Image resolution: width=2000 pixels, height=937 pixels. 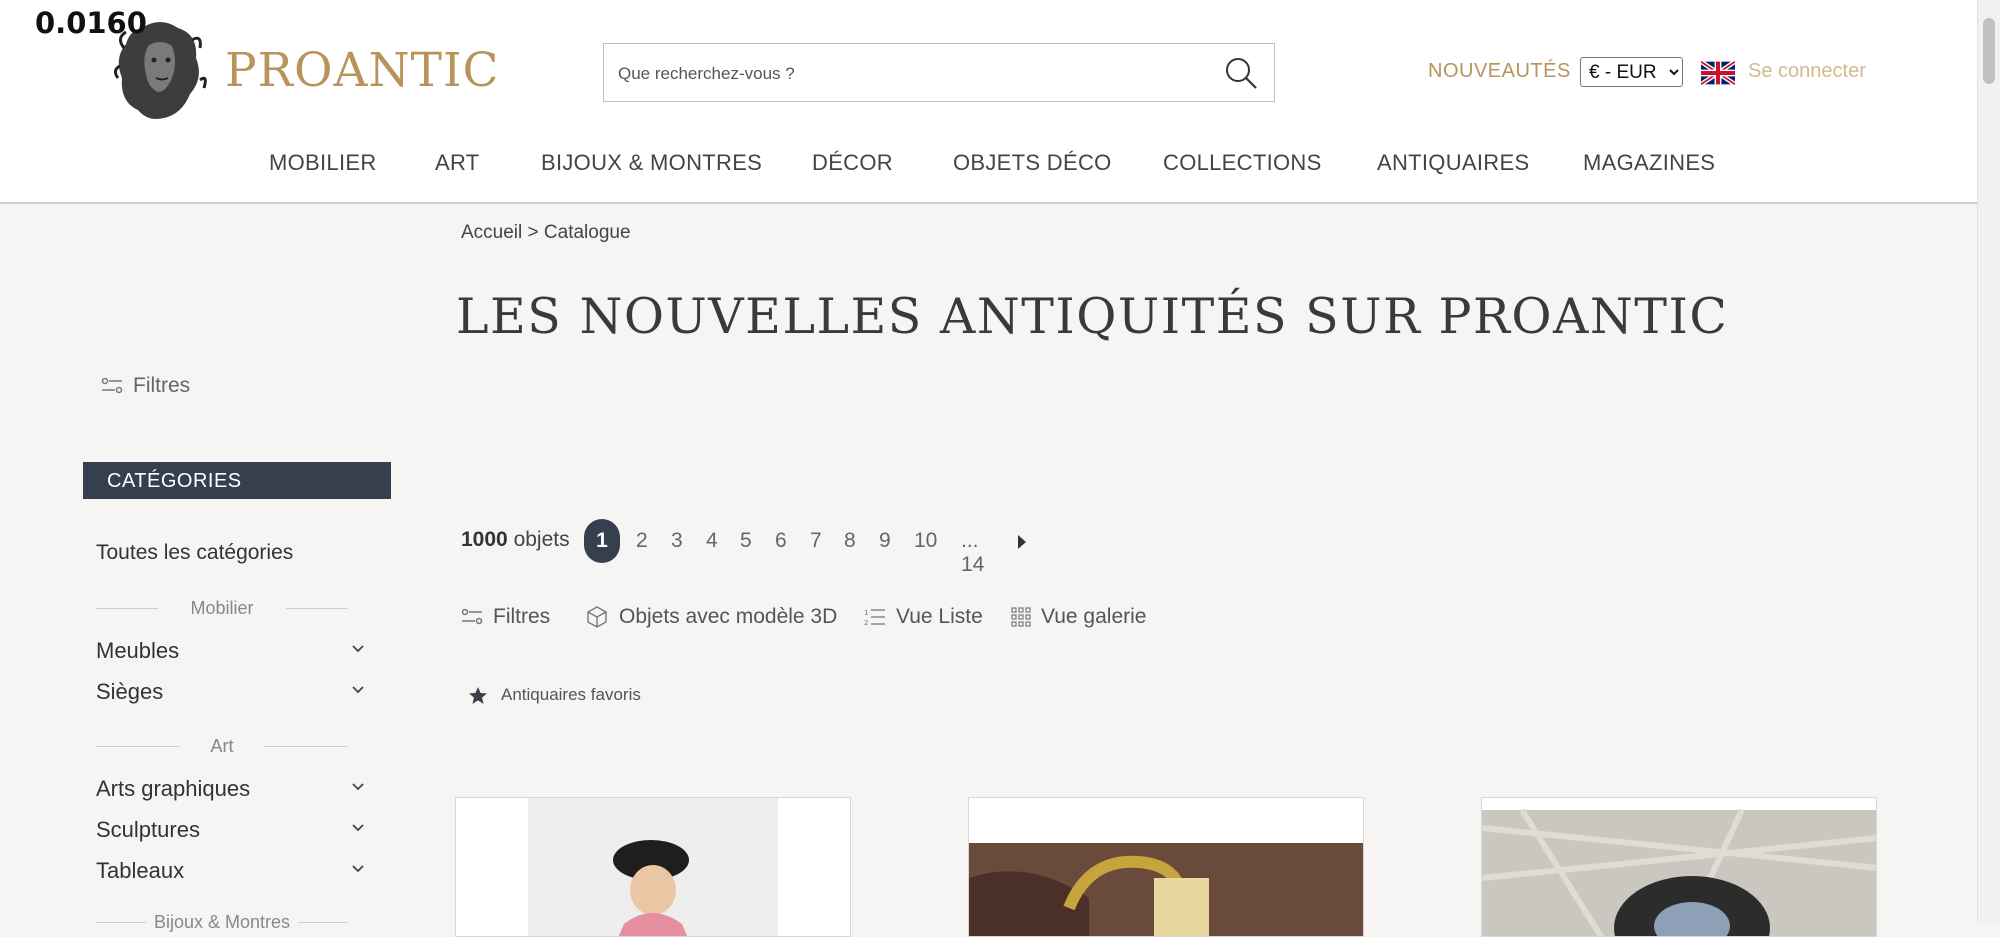 I want to click on page-link-last: ... 14, so click(x=972, y=553).